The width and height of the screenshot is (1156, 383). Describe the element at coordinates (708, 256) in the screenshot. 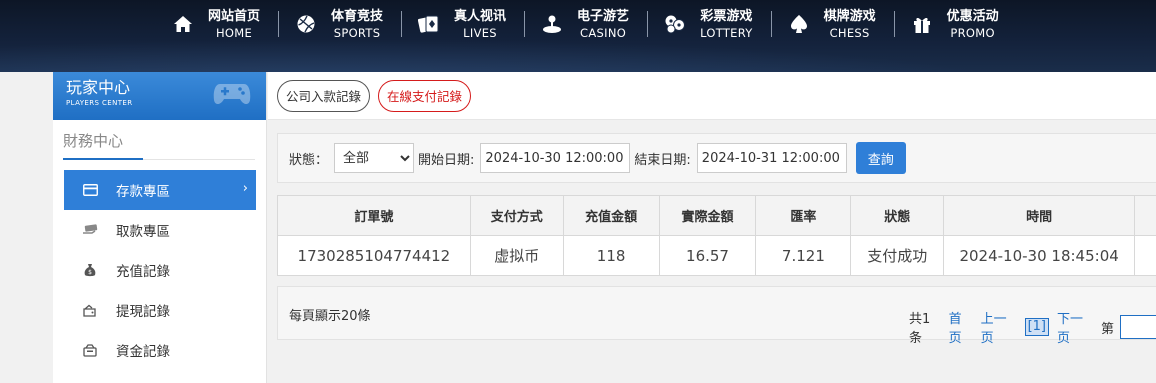

I see `cell-actual-amount: 16.57` at that location.